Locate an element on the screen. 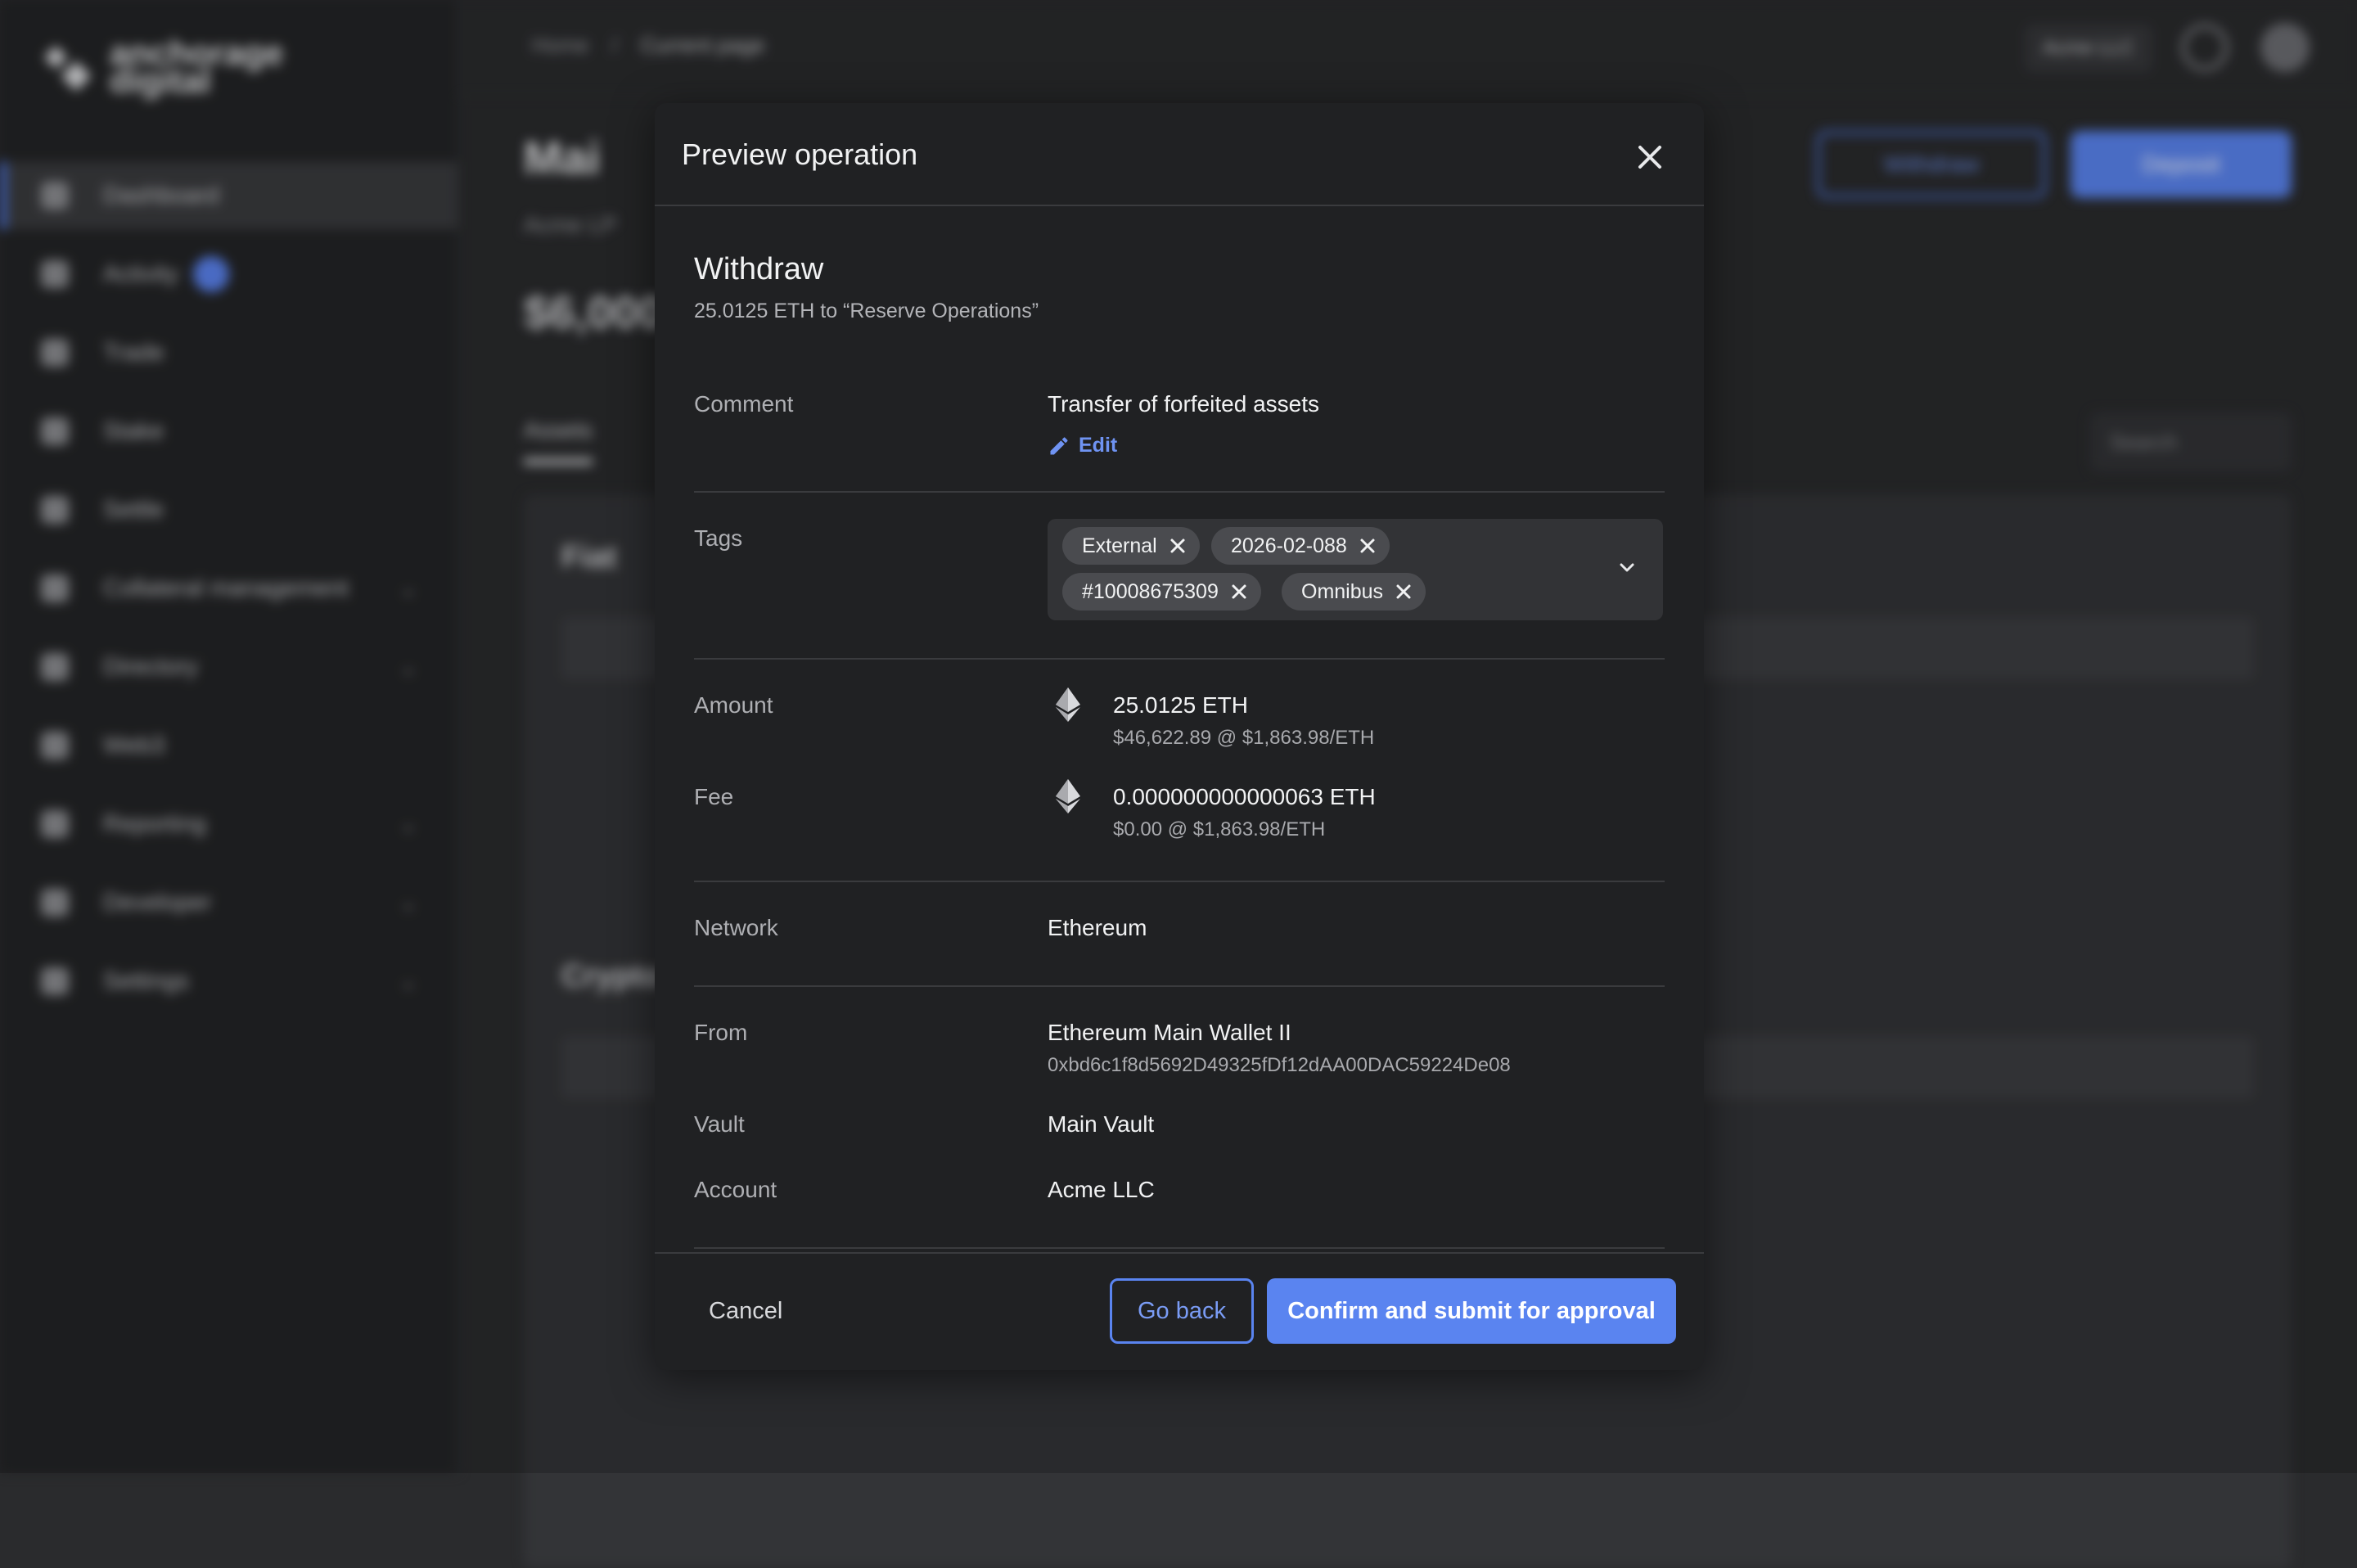  tag-chip: Omnibus is located at coordinates (1354, 592).